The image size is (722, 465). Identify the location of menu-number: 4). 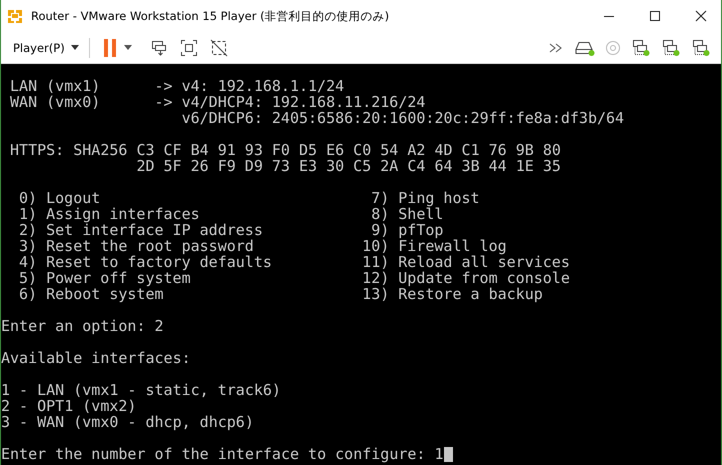
(28, 262).